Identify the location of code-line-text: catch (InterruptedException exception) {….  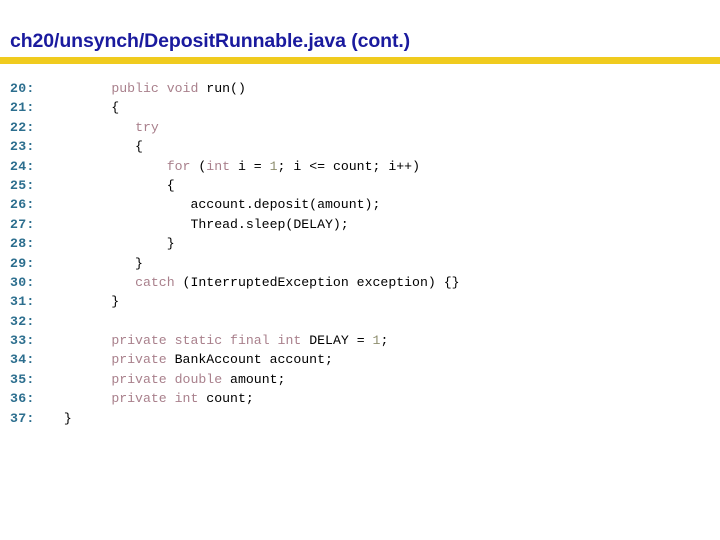
(254, 282).